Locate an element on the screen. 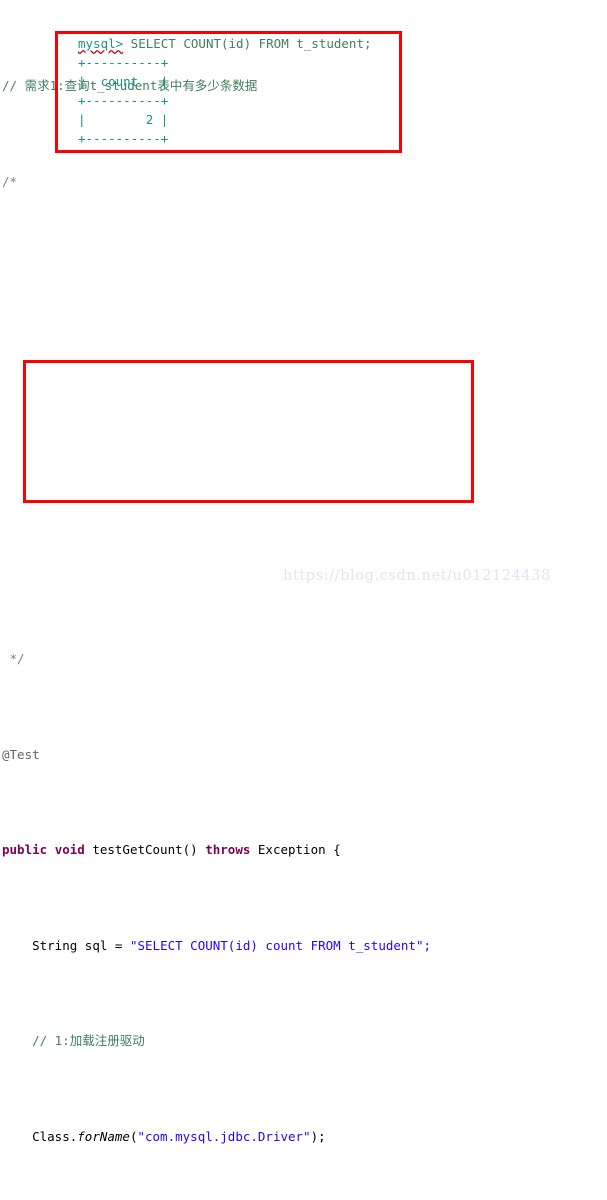  assign-operator: = is located at coordinates (118, 945).